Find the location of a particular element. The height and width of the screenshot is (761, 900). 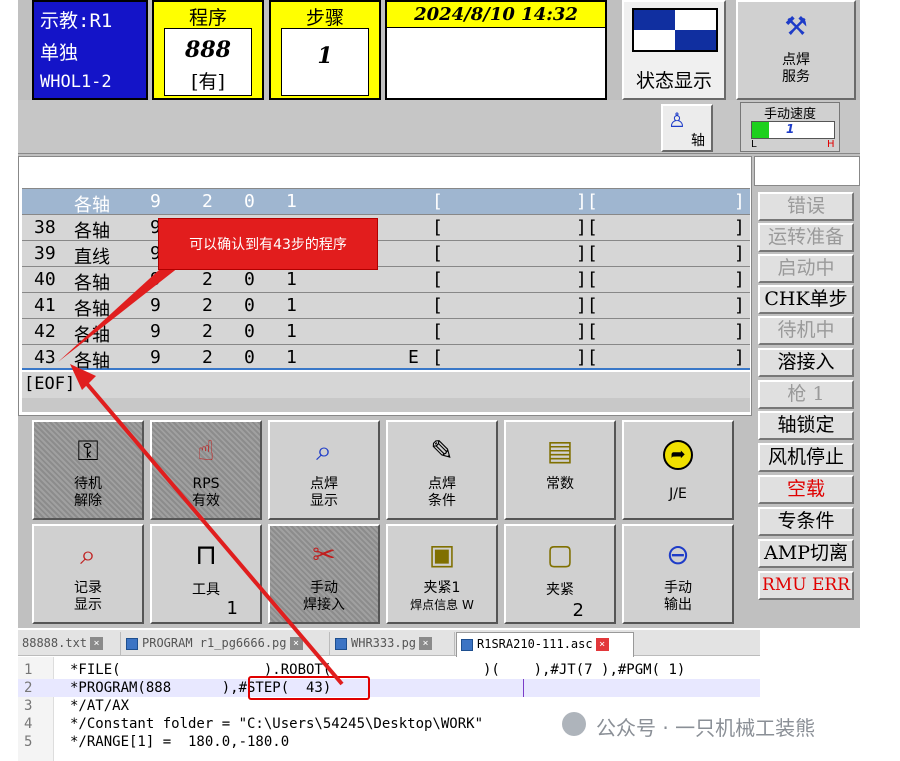

callout-box: 可以确认到有43步的程序 is located at coordinates (268, 244).